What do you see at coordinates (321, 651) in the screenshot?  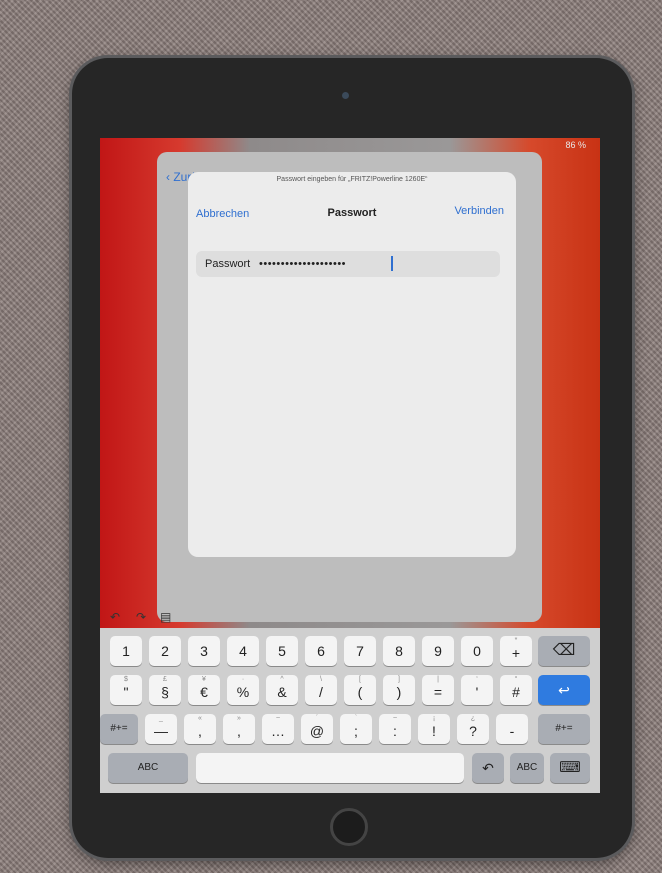 I see `key-6: 6` at bounding box center [321, 651].